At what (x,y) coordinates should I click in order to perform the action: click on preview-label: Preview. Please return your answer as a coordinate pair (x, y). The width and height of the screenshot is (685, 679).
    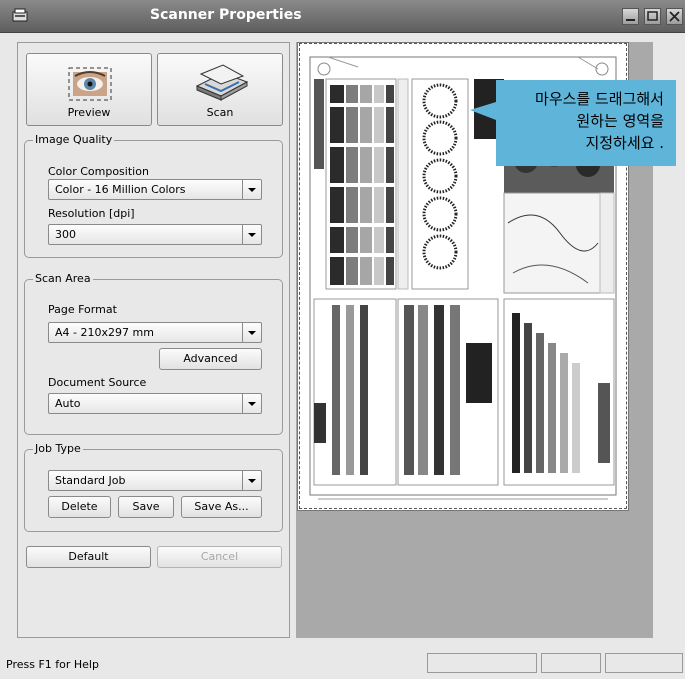
    Looking at the image, I should click on (89, 112).